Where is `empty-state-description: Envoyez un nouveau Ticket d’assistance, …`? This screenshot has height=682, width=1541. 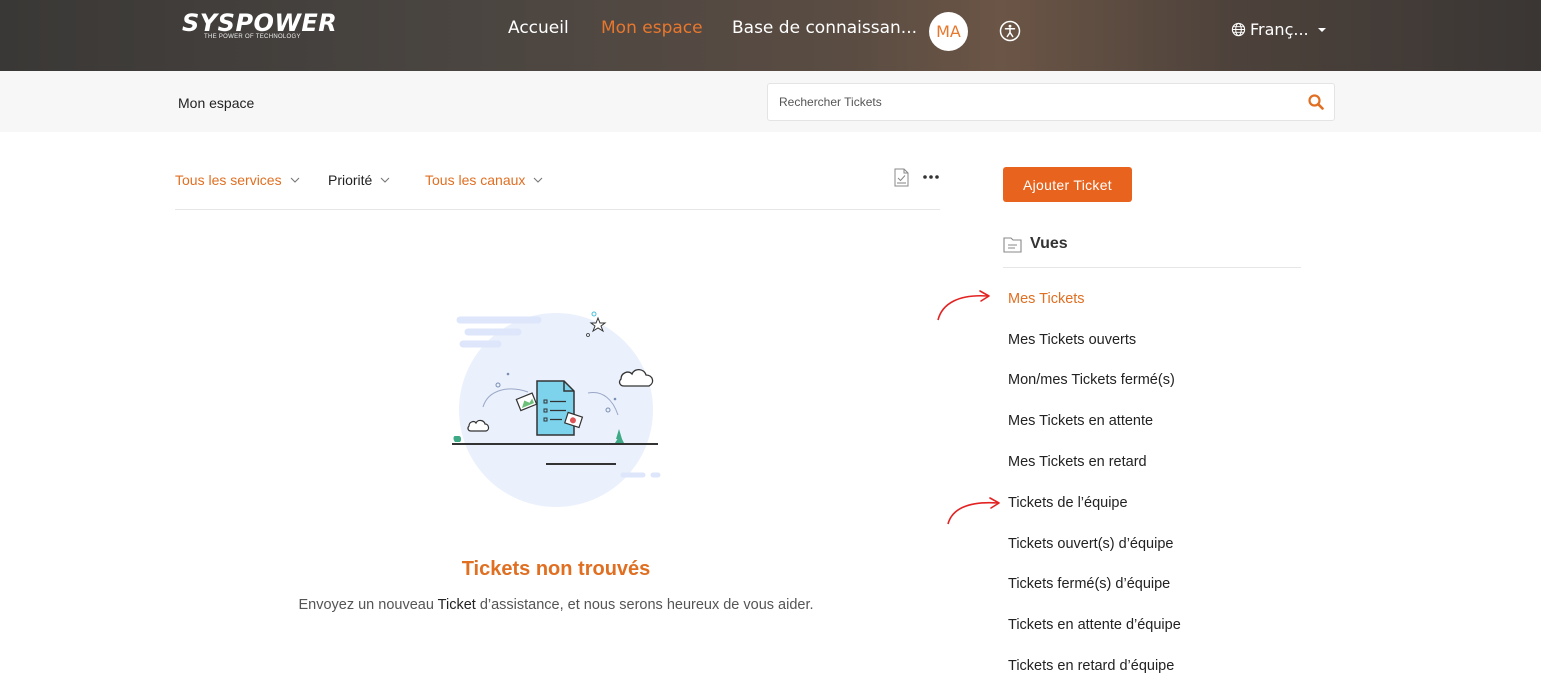
empty-state-description: Envoyez un nouveau Ticket d’assistance, … is located at coordinates (556, 605).